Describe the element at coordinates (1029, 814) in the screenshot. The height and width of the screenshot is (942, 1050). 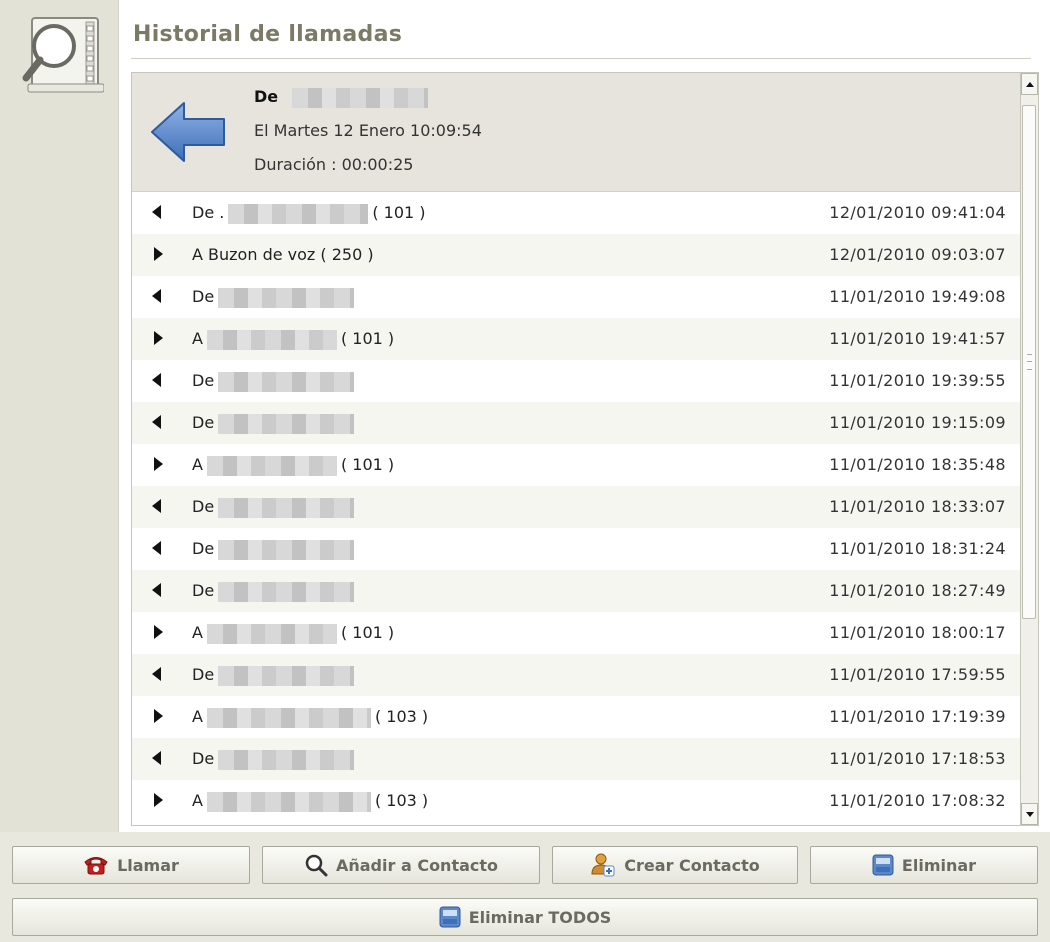
I see `scroll-down-button` at that location.